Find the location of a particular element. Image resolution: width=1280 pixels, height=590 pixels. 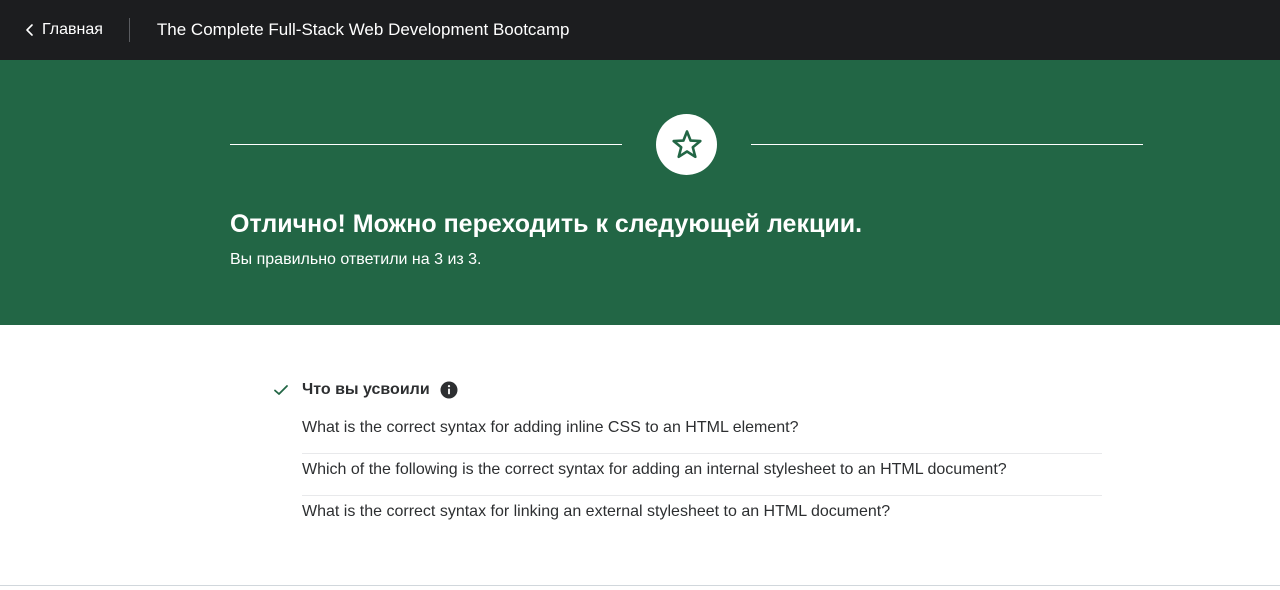

bottom-divider is located at coordinates (640, 585).